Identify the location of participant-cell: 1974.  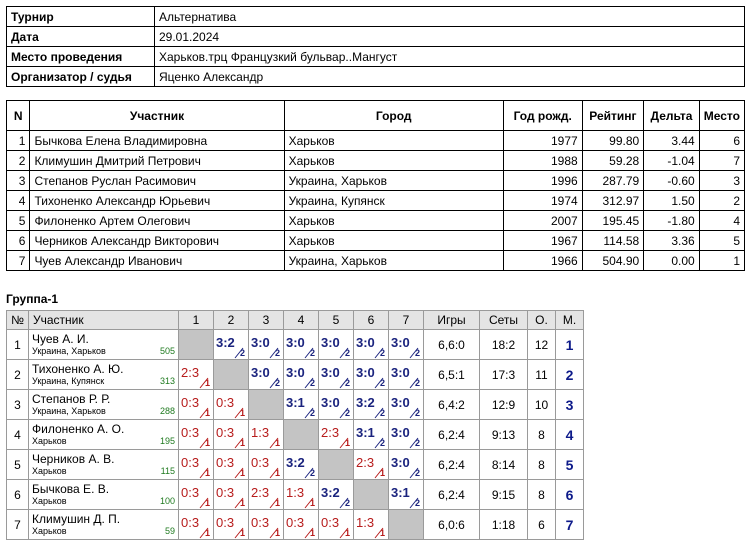
(542, 200).